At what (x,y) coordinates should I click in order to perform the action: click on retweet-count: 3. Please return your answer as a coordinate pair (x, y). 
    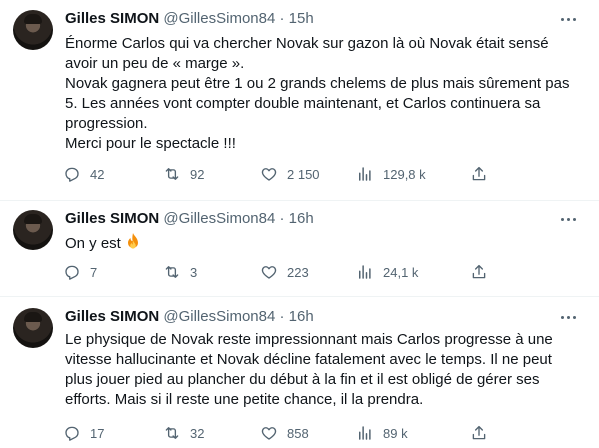
    Looking at the image, I should click on (194, 272).